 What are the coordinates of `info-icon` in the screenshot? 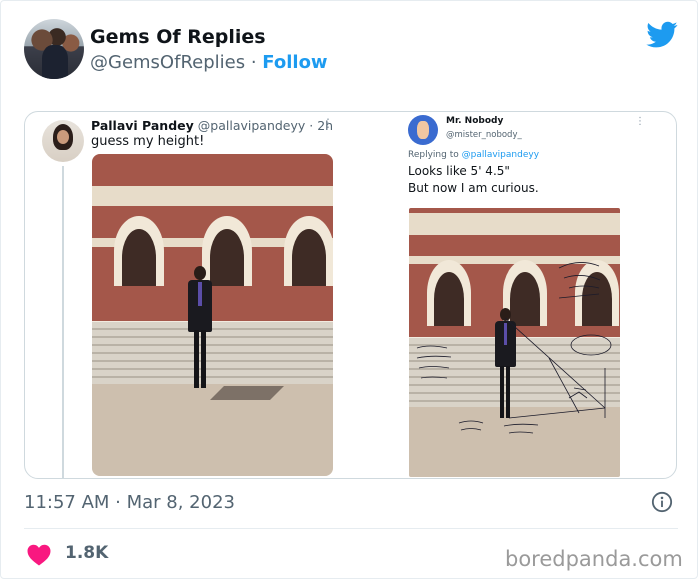 It's located at (662, 502).